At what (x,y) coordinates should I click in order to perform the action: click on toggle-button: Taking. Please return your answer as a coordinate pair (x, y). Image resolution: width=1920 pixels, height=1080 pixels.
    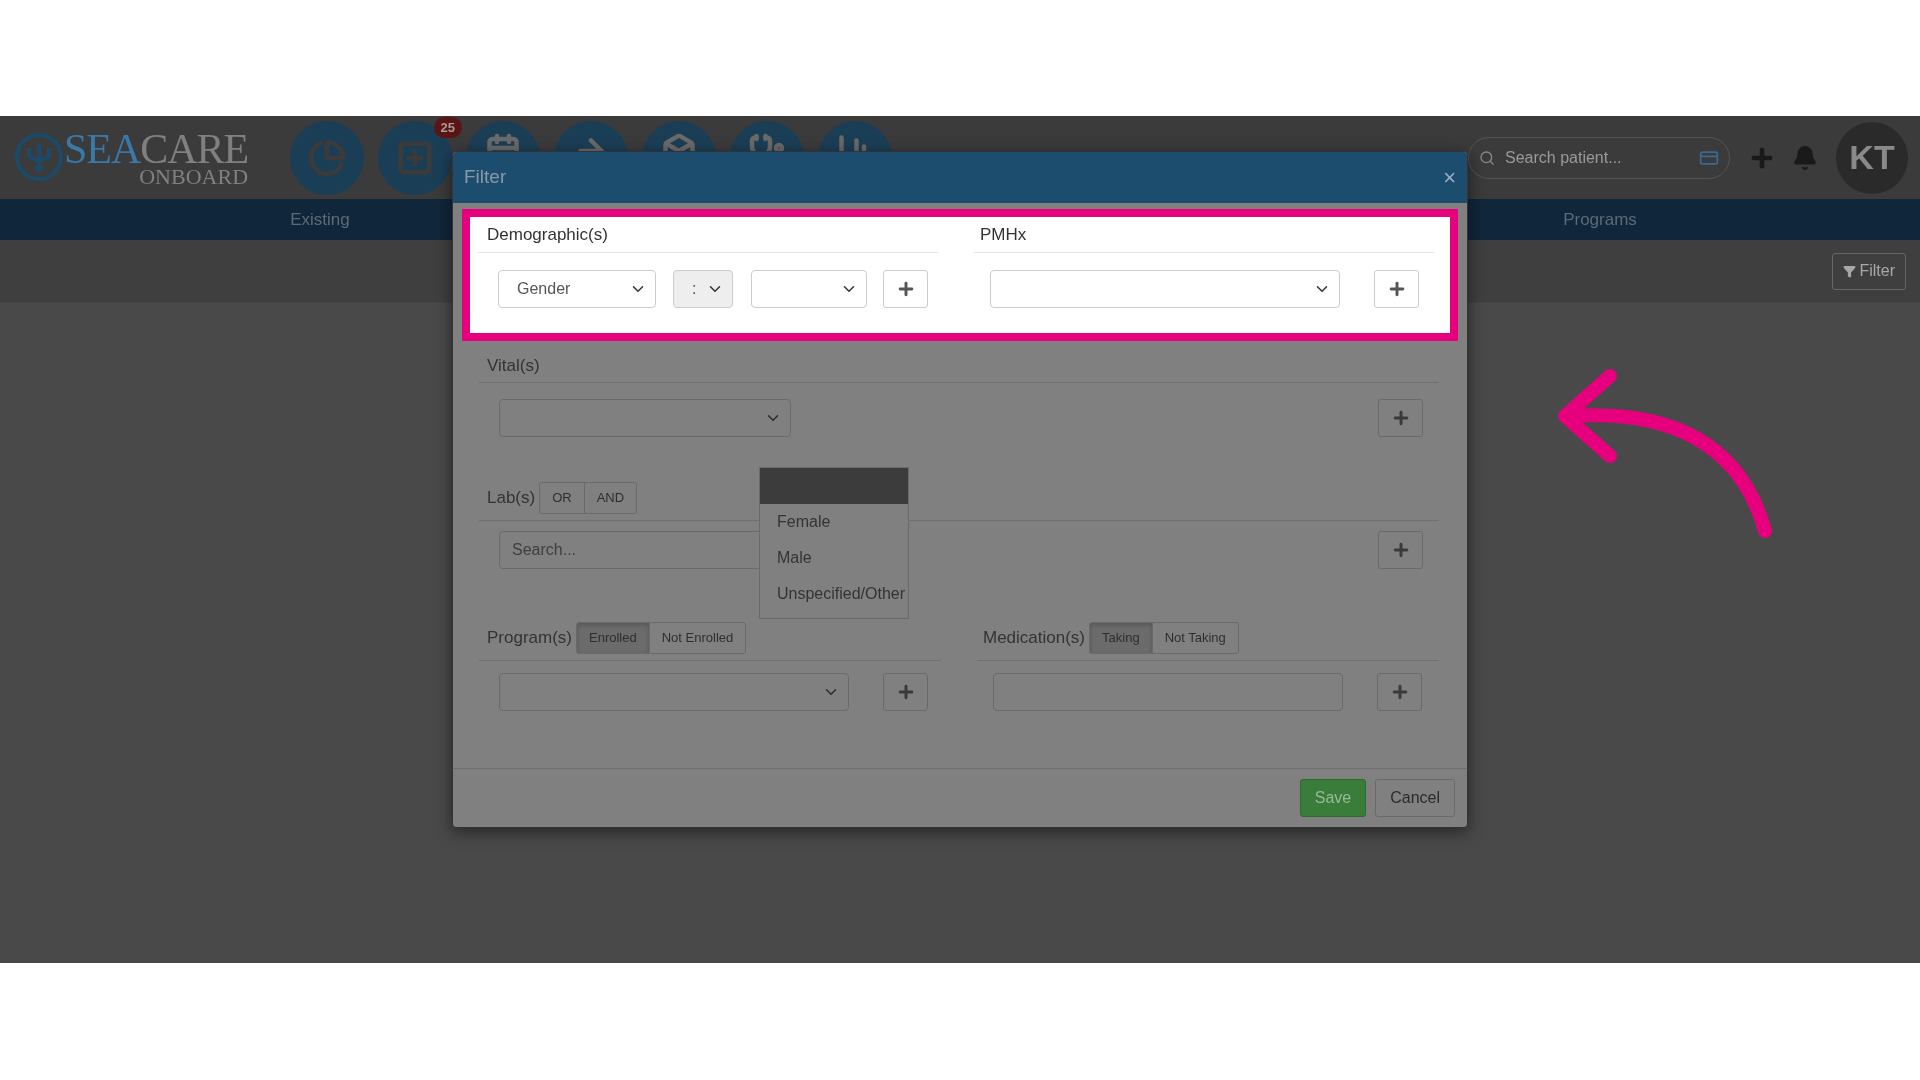
    Looking at the image, I should click on (1121, 638).